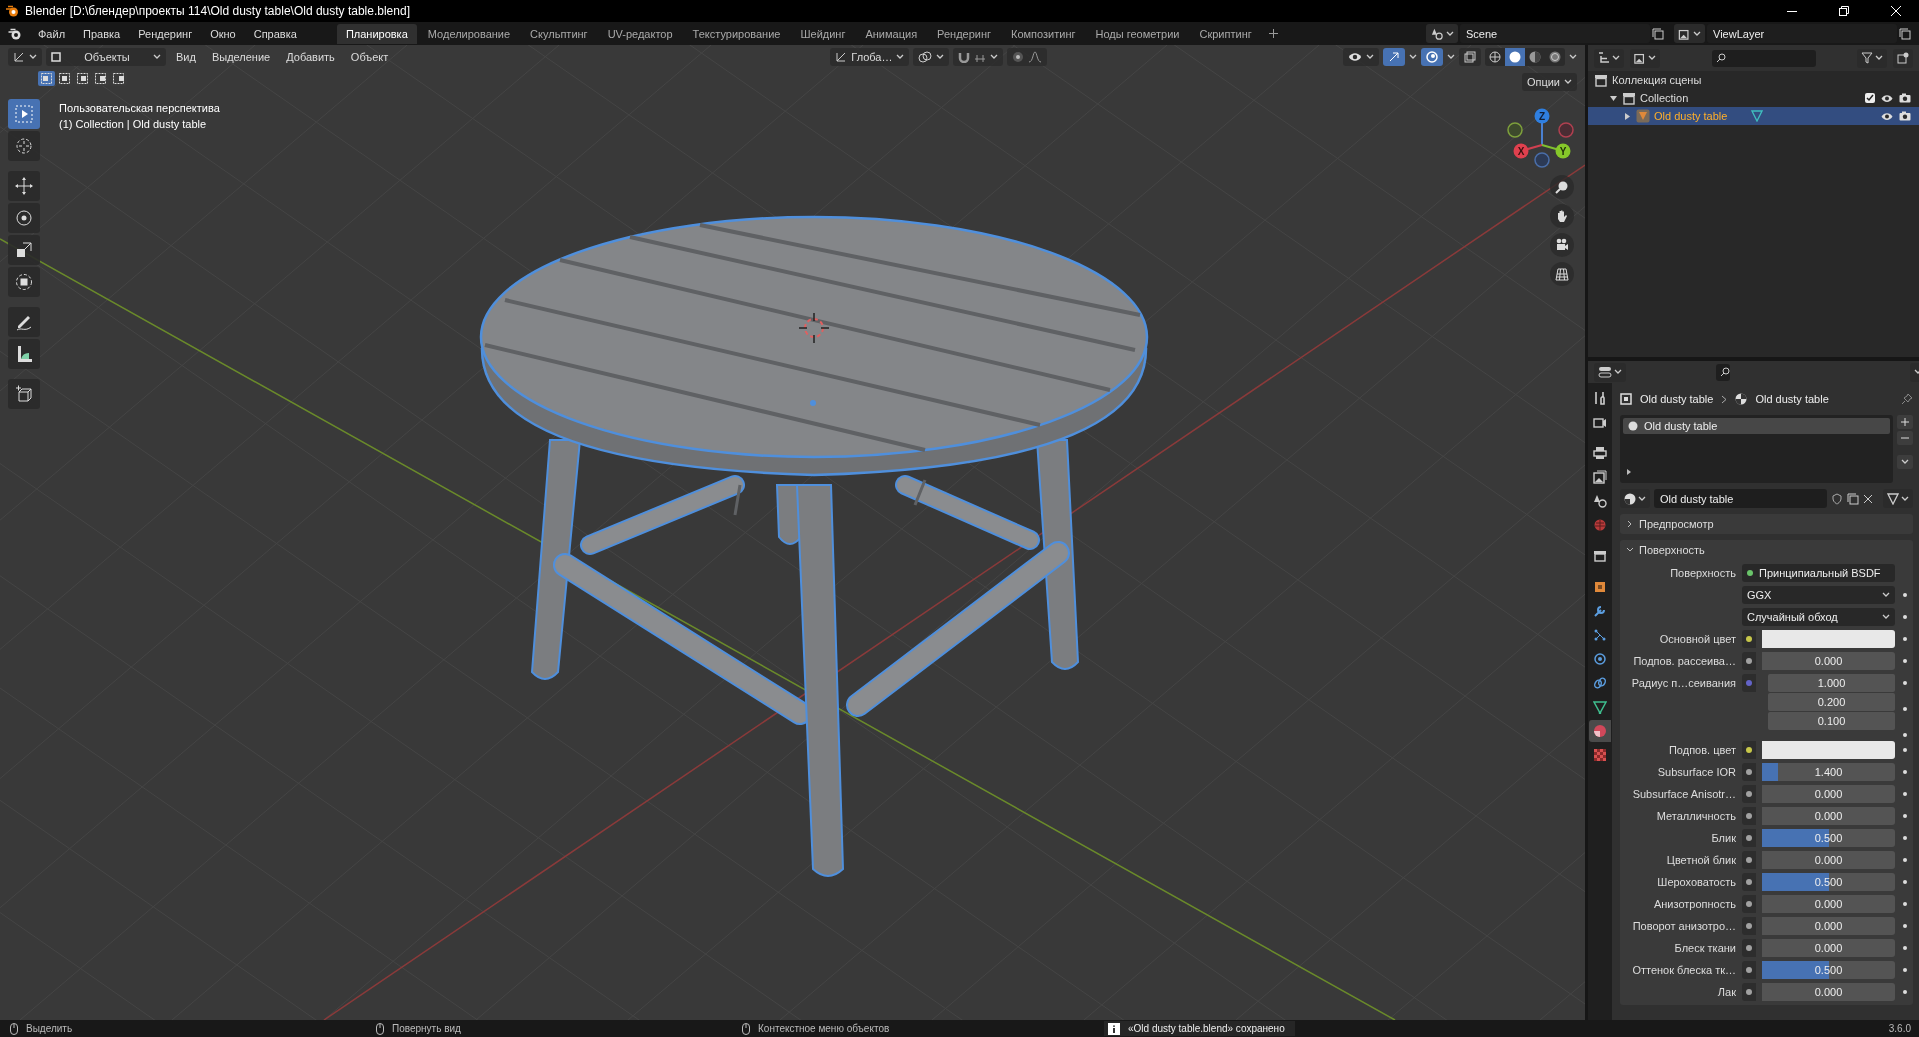 The image size is (1919, 1037). I want to click on editor-type-button, so click(1610, 372).